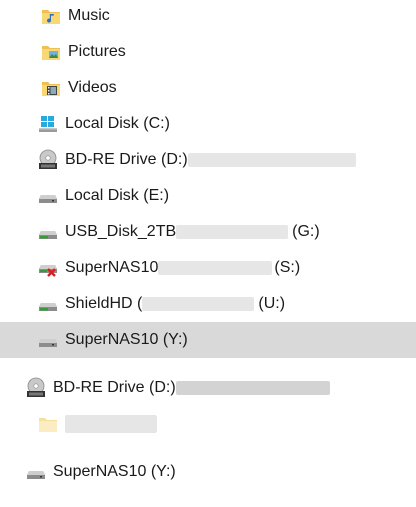 The width and height of the screenshot is (416, 507). Describe the element at coordinates (114, 471) in the screenshot. I see `drag-item-label: SuperNAS10 (Y:)` at that location.